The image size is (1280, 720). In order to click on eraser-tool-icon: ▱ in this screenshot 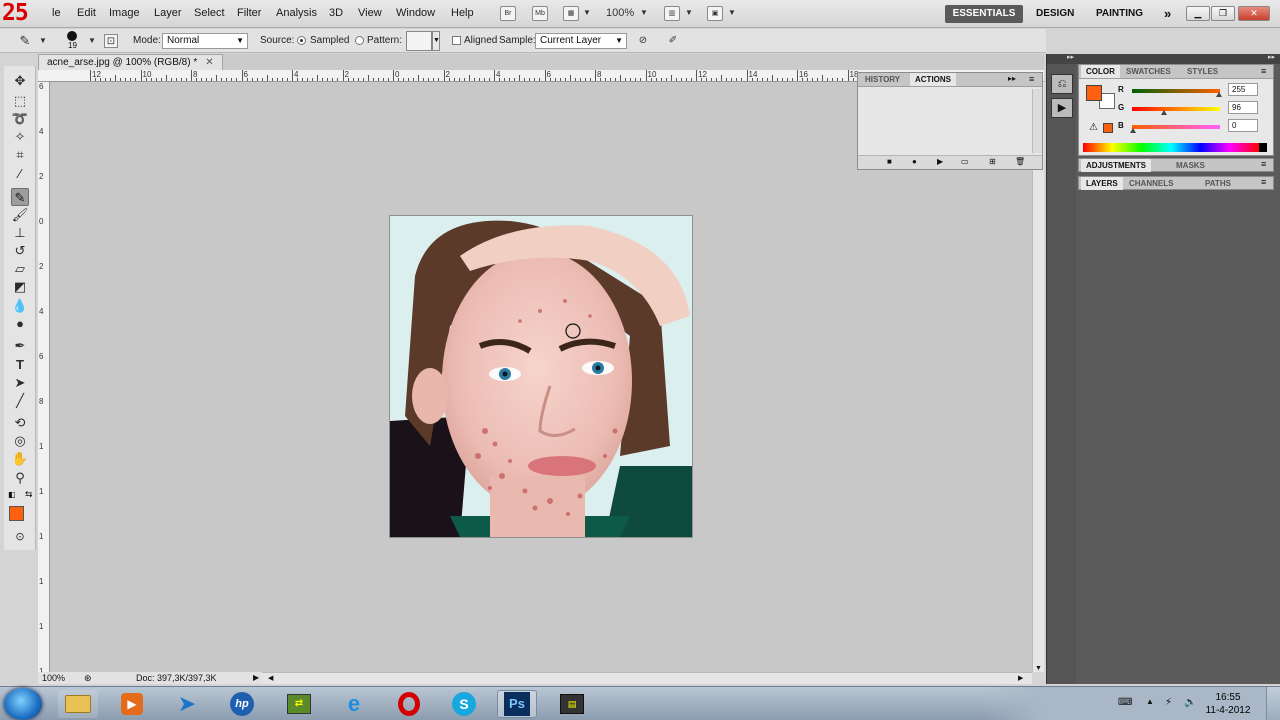, I will do `click(20, 269)`.